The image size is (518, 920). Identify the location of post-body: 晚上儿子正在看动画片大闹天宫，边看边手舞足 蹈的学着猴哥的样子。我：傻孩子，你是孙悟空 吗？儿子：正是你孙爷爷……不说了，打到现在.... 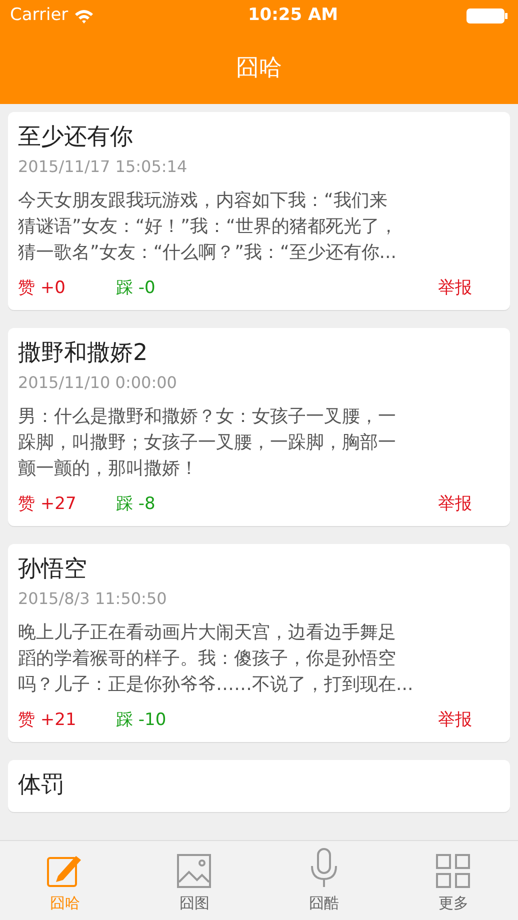
(216, 659).